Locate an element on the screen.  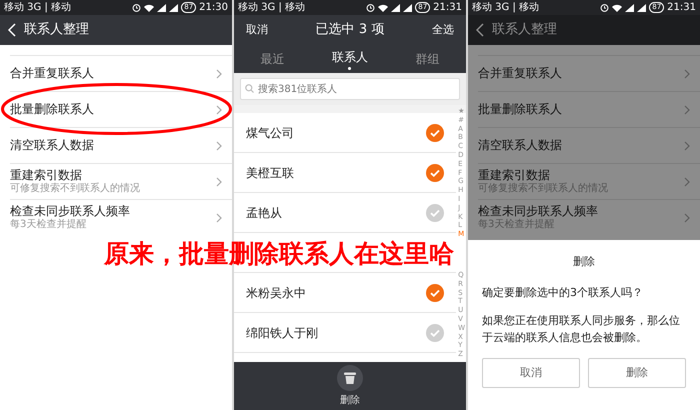
contact-name: 绵阳铁人于刚 is located at coordinates (282, 333).